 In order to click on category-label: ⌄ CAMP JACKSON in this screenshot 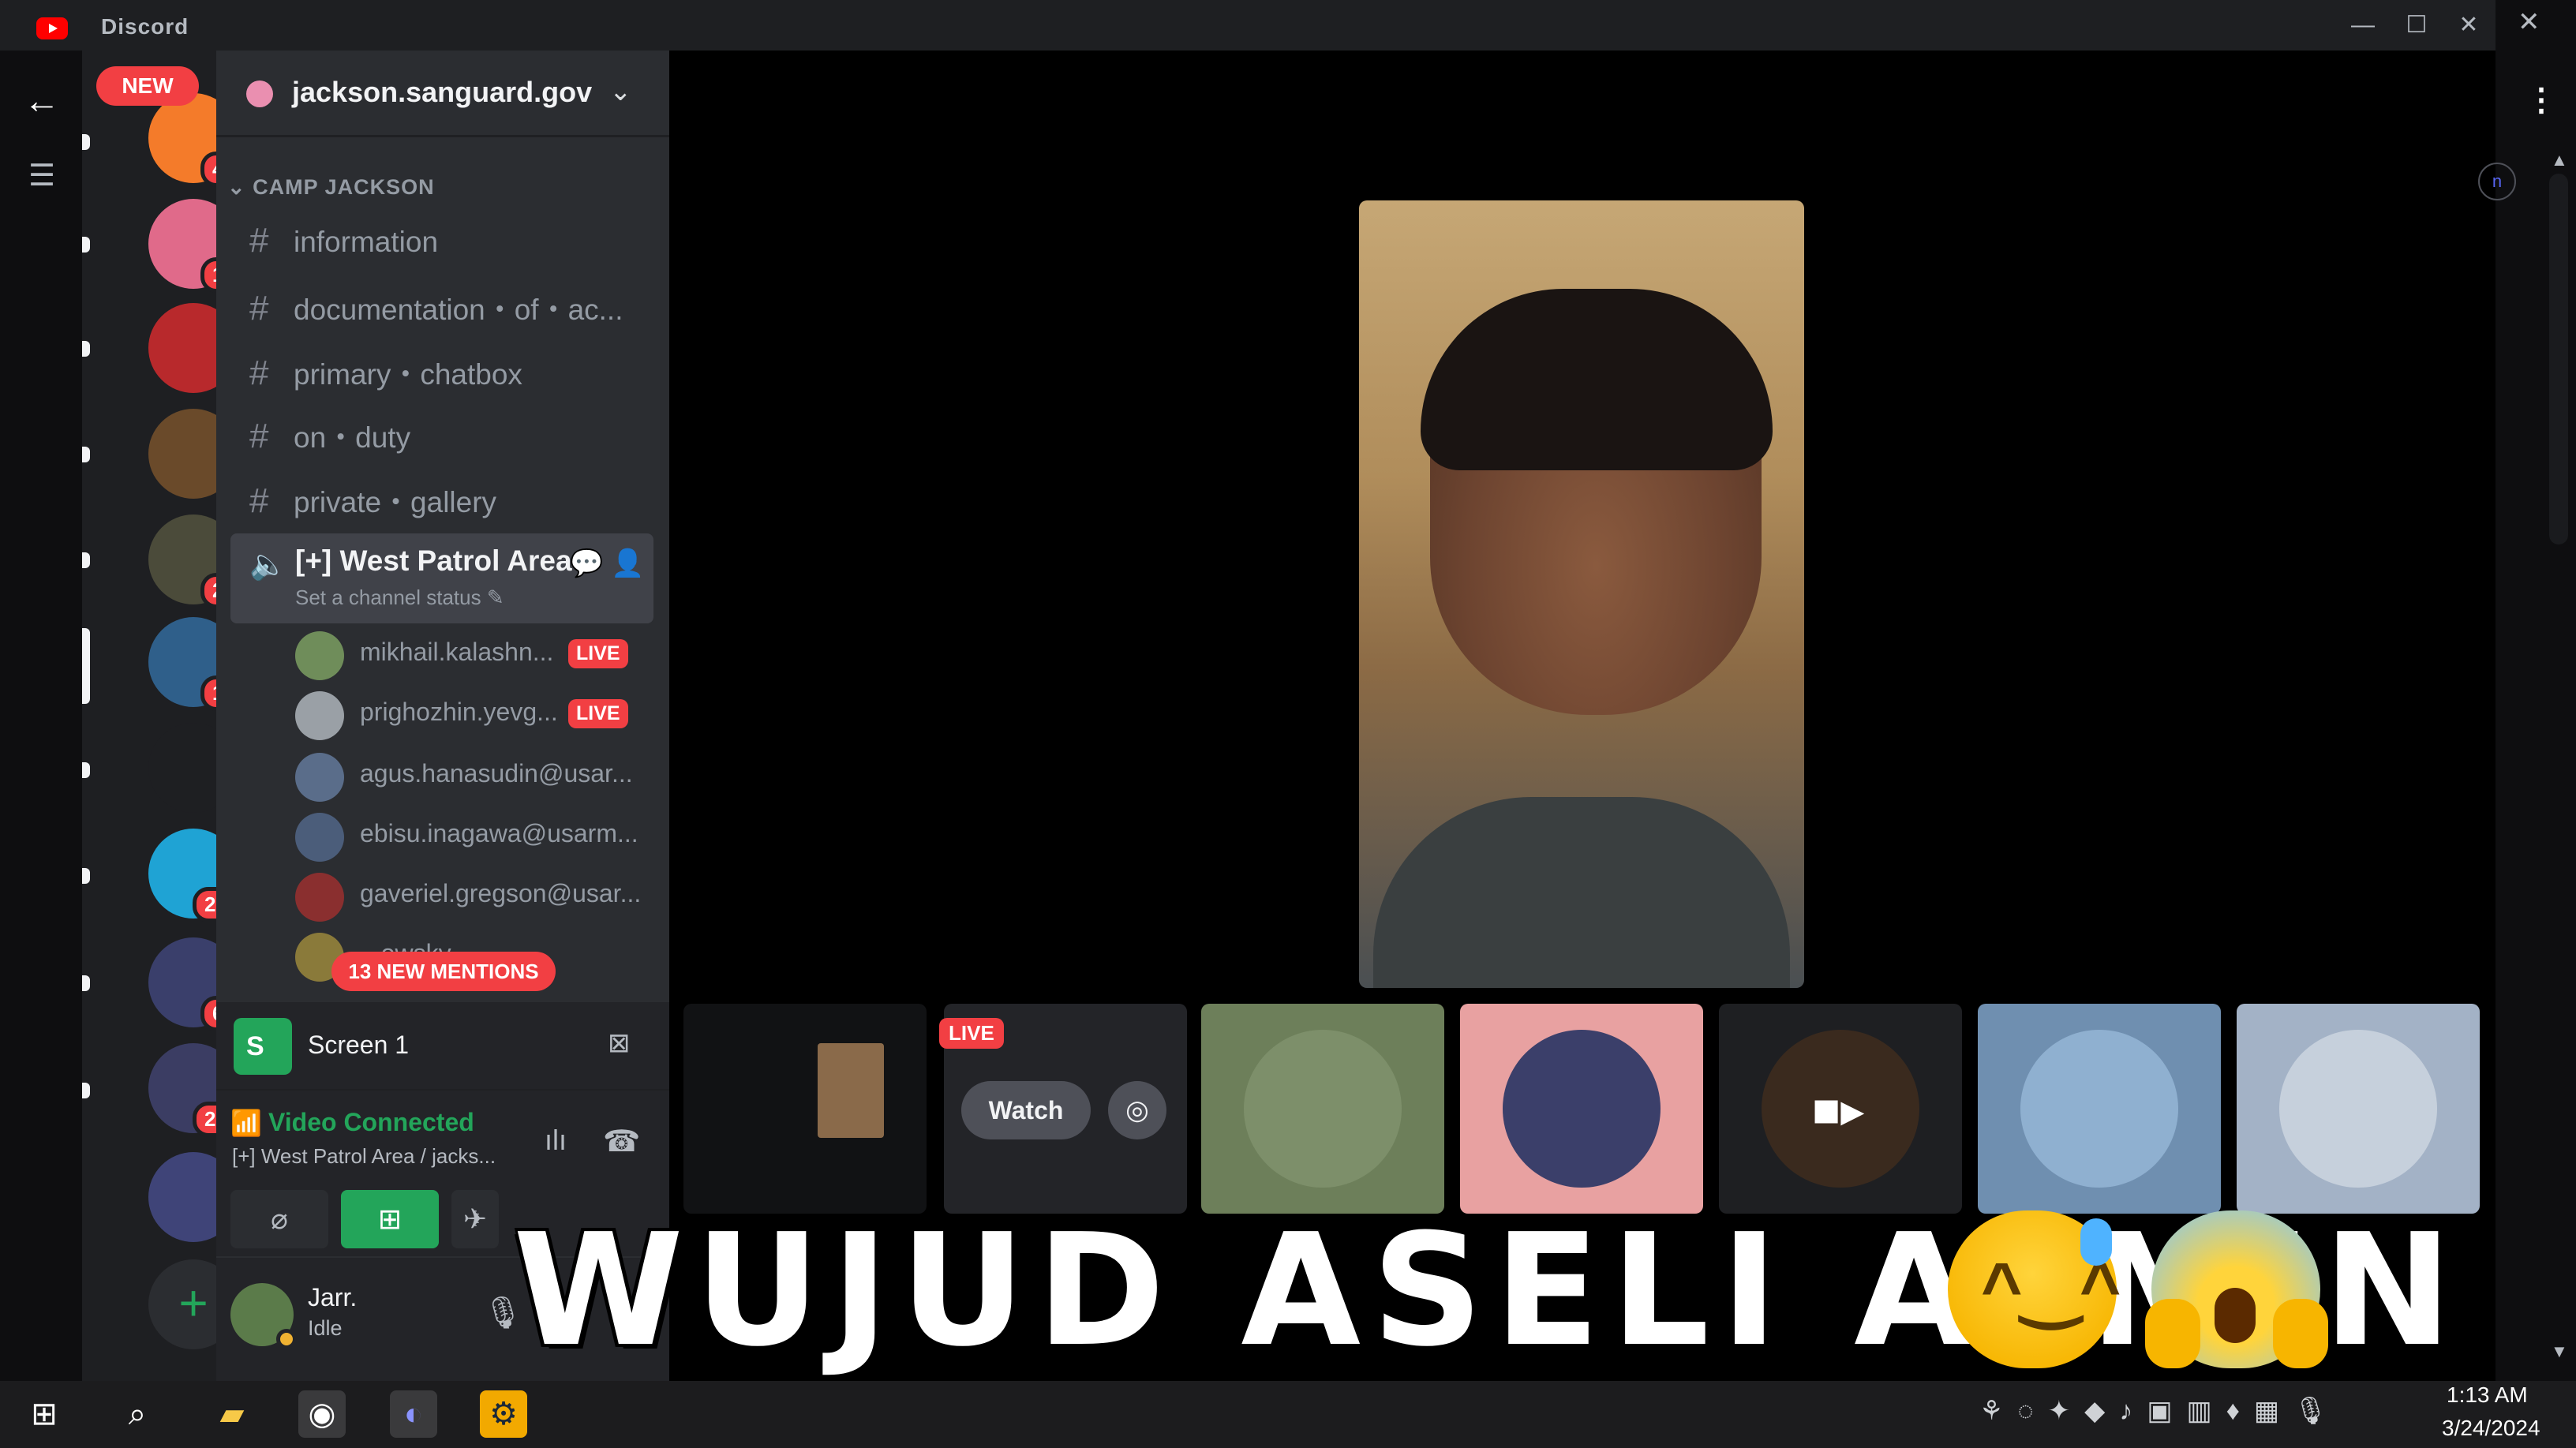, I will do `click(331, 187)`.